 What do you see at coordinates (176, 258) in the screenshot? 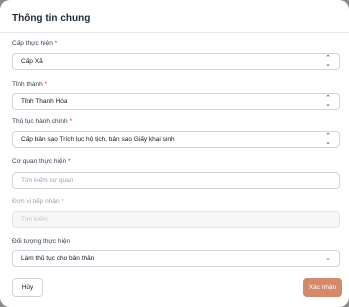
I see `subject-dropdown: Làm thủ tục cho bản thân ⌄` at bounding box center [176, 258].